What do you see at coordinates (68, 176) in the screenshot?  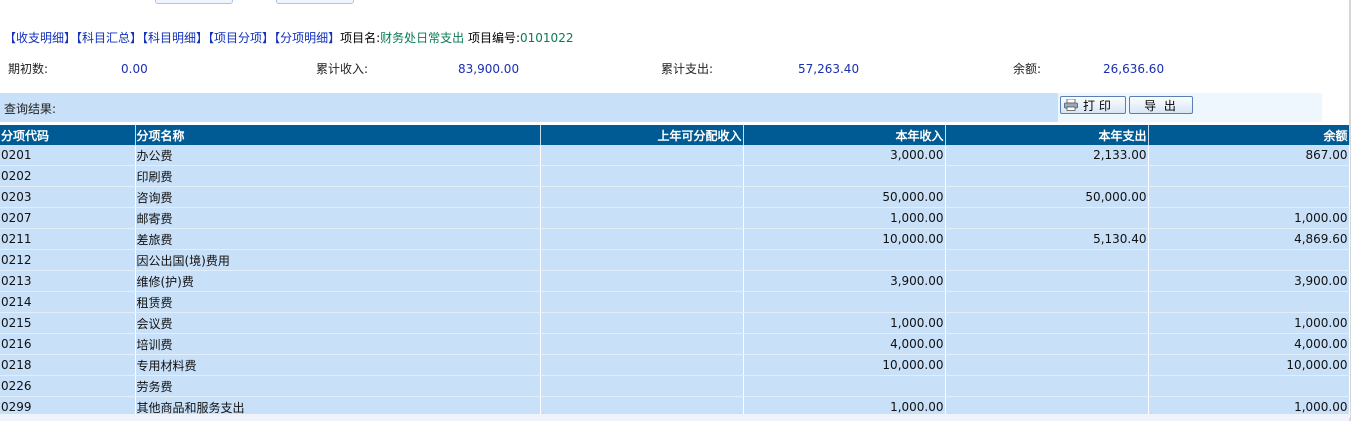 I see `cell-code: 0202` at bounding box center [68, 176].